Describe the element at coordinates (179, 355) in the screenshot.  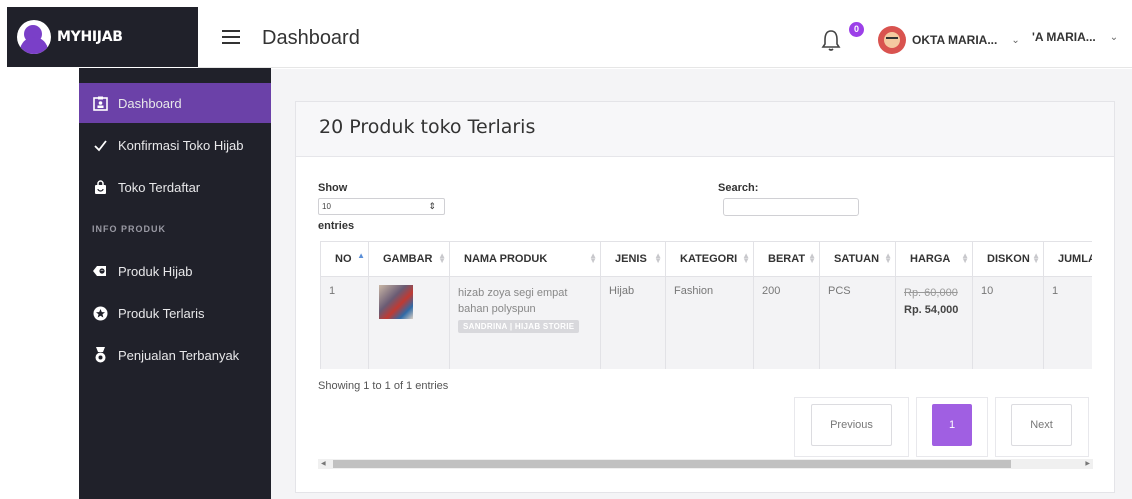
I see `sidebar-item-label: Penjualan Terbanyak` at that location.